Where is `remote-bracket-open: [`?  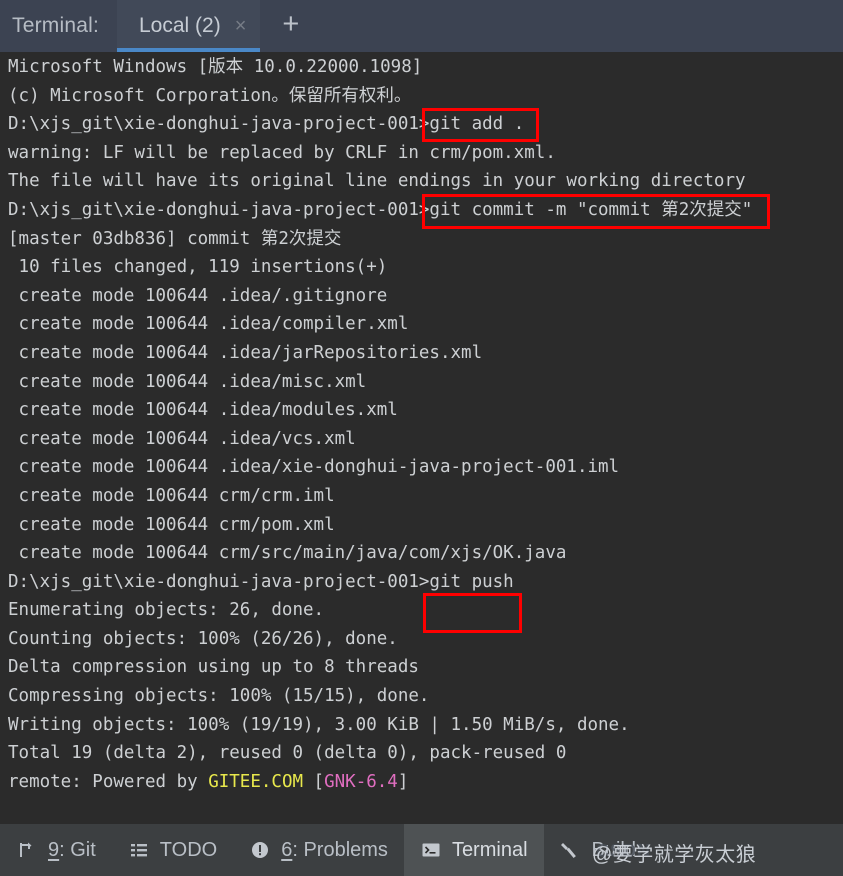 remote-bracket-open: [ is located at coordinates (314, 781).